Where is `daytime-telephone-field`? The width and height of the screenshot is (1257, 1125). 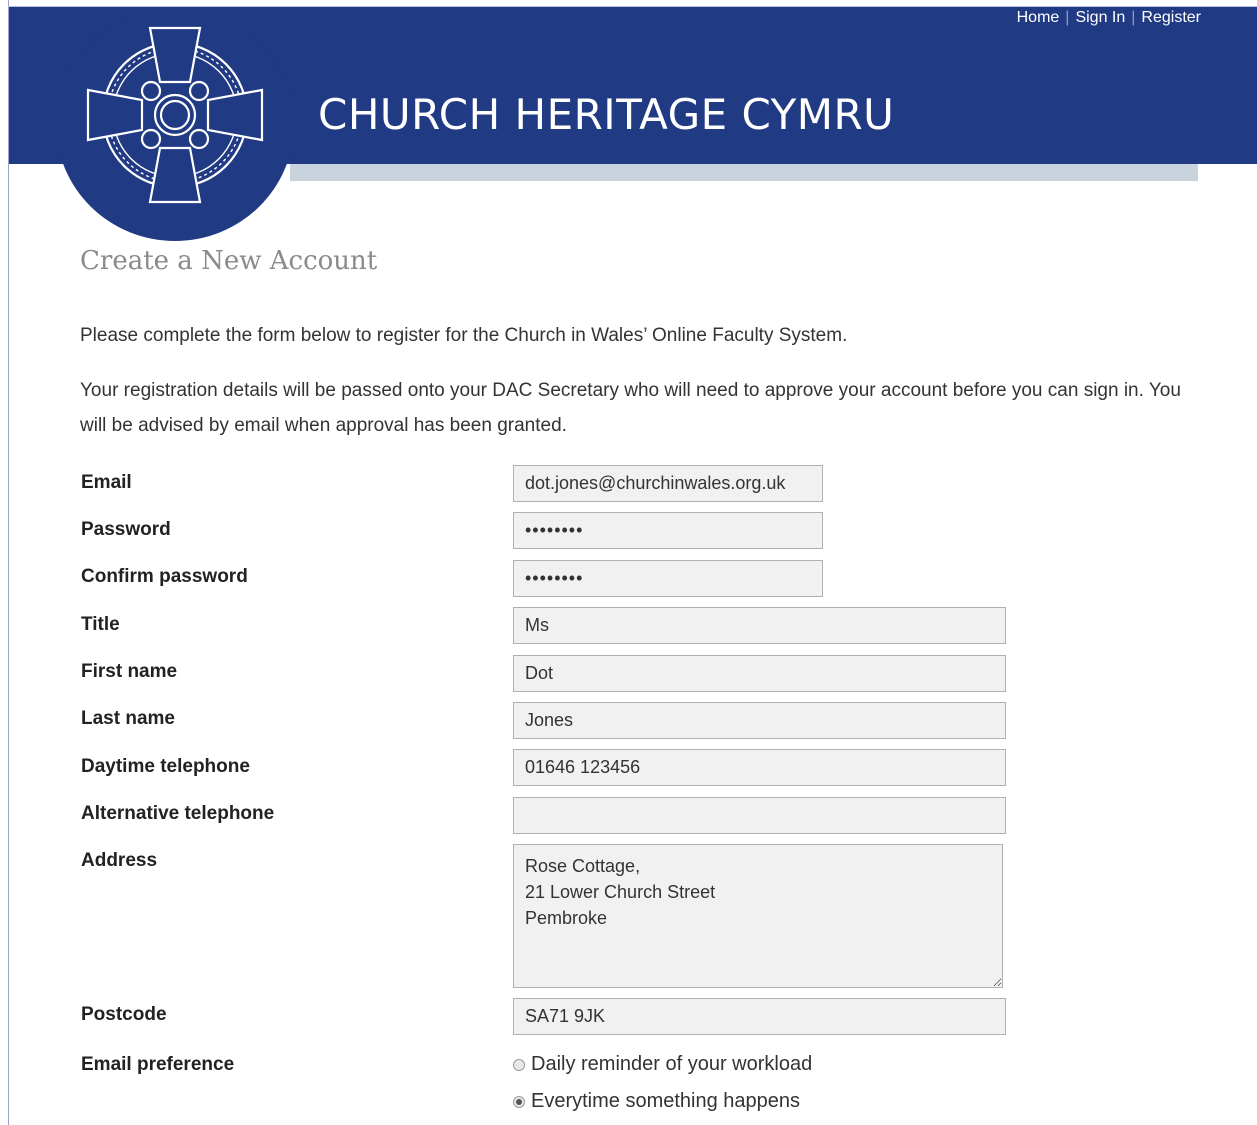
daytime-telephone-field is located at coordinates (759, 767).